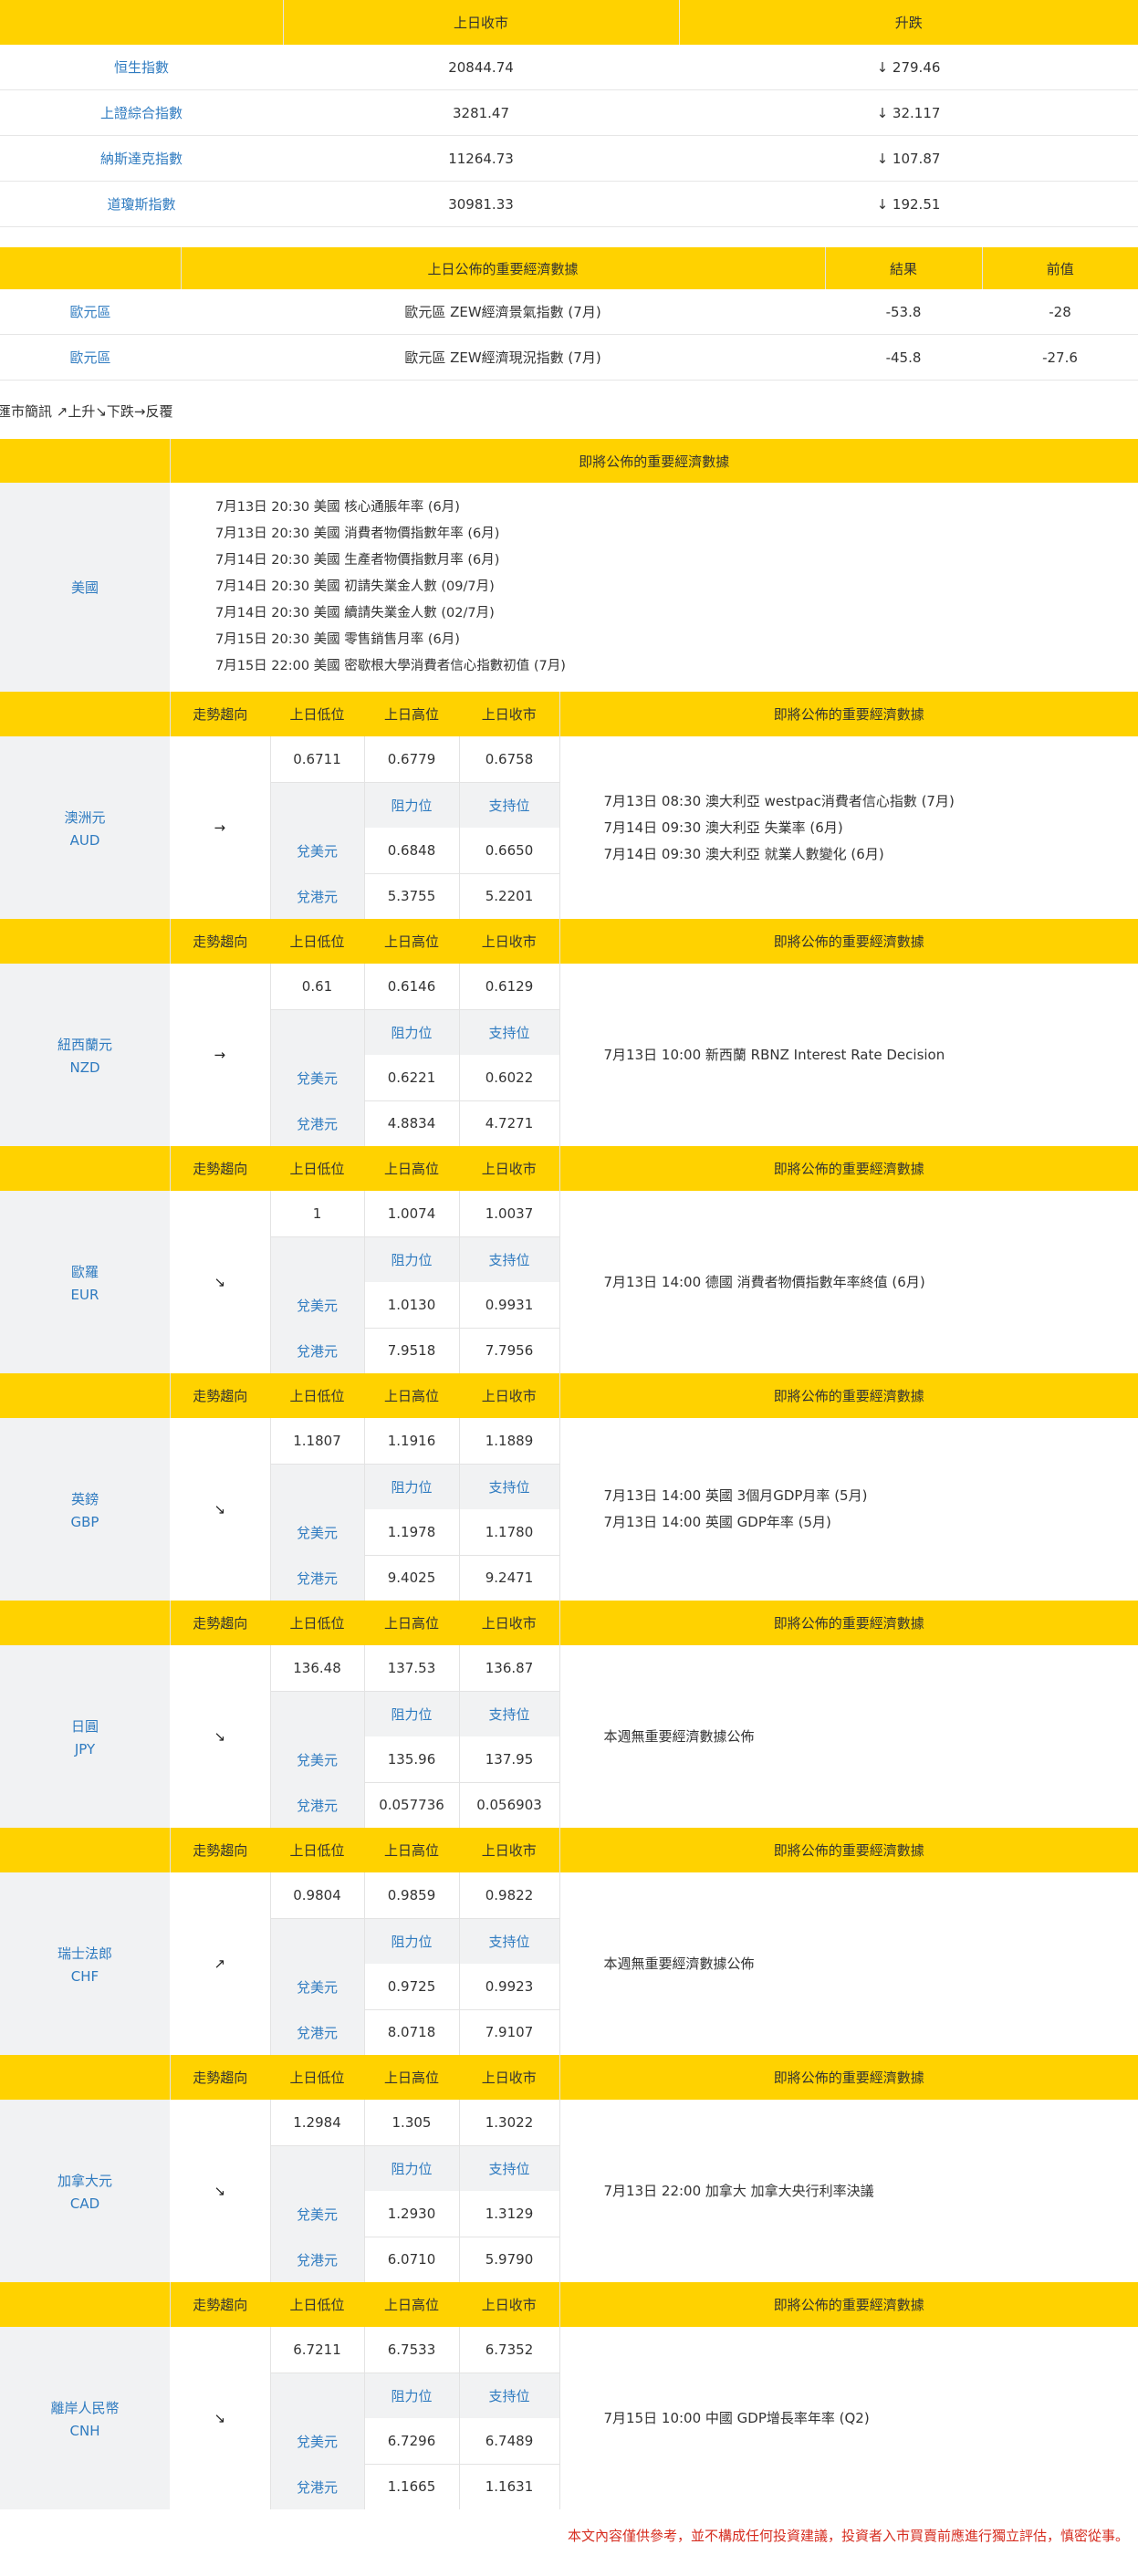 This screenshot has height=2576, width=1138. I want to click on index-header-change: 升跌, so click(908, 22).